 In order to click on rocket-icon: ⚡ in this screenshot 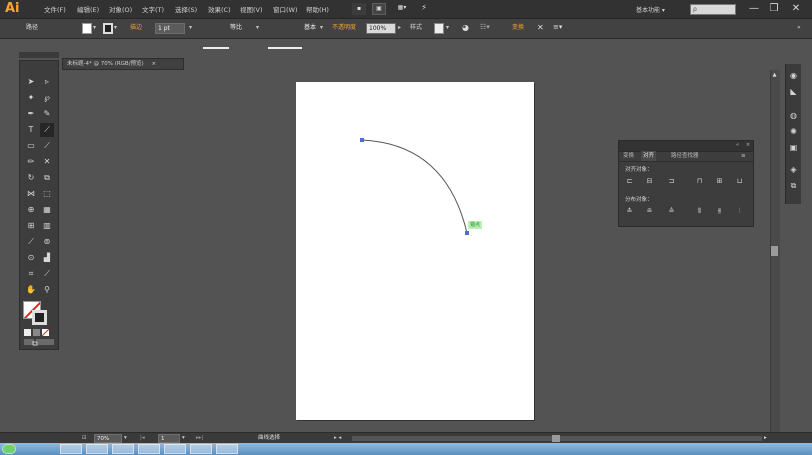, I will do `click(424, 9)`.